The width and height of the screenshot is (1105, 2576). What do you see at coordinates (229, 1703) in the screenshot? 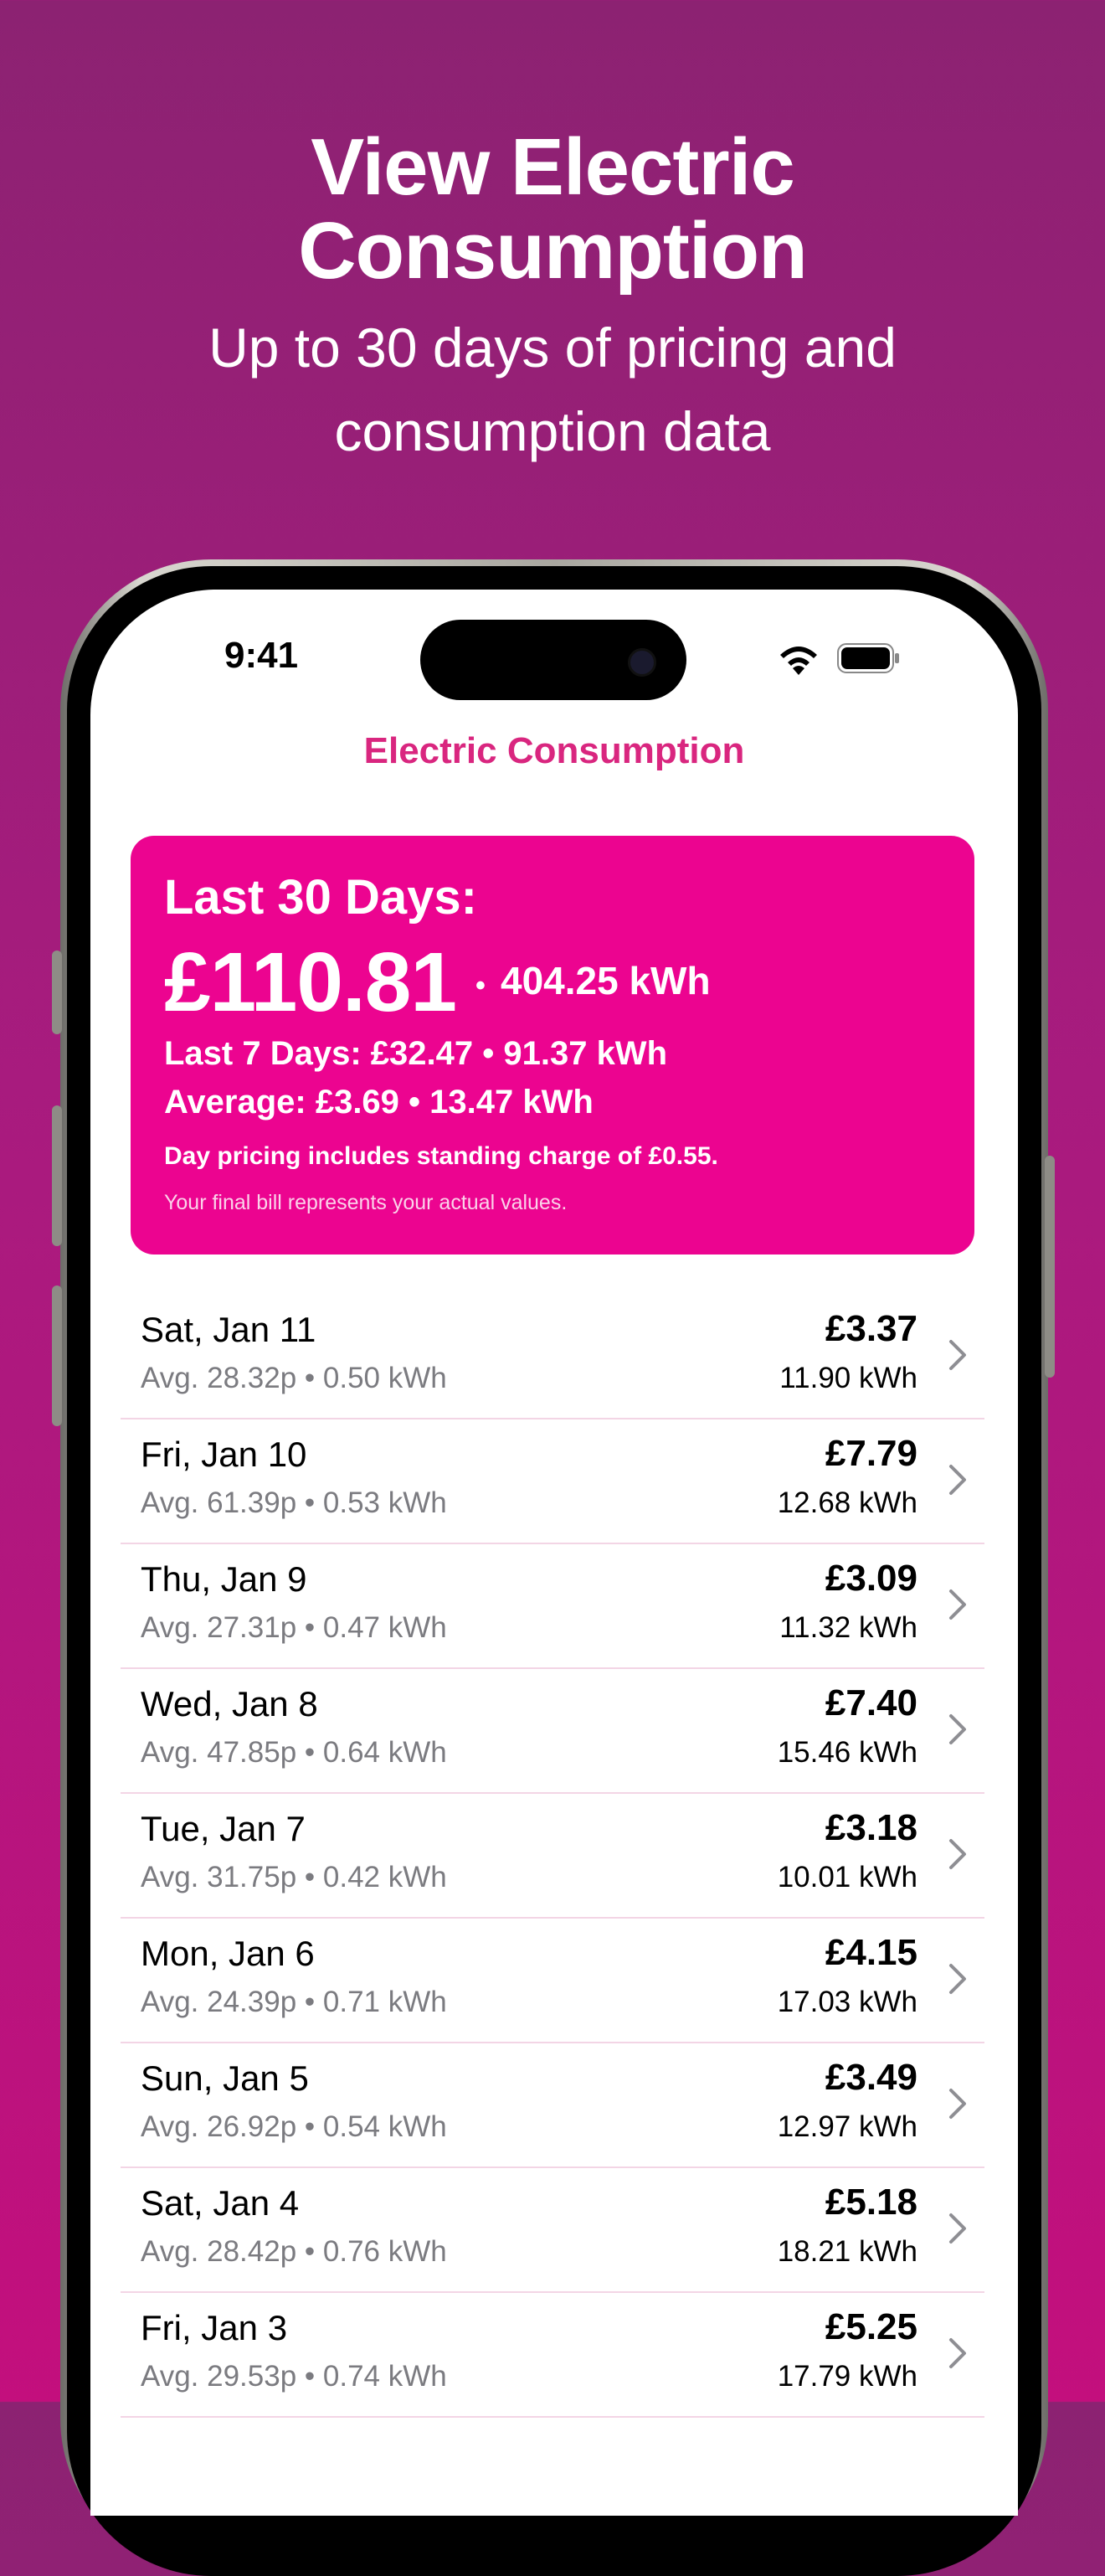
I see `day-date: Wed, Jan 8` at bounding box center [229, 1703].